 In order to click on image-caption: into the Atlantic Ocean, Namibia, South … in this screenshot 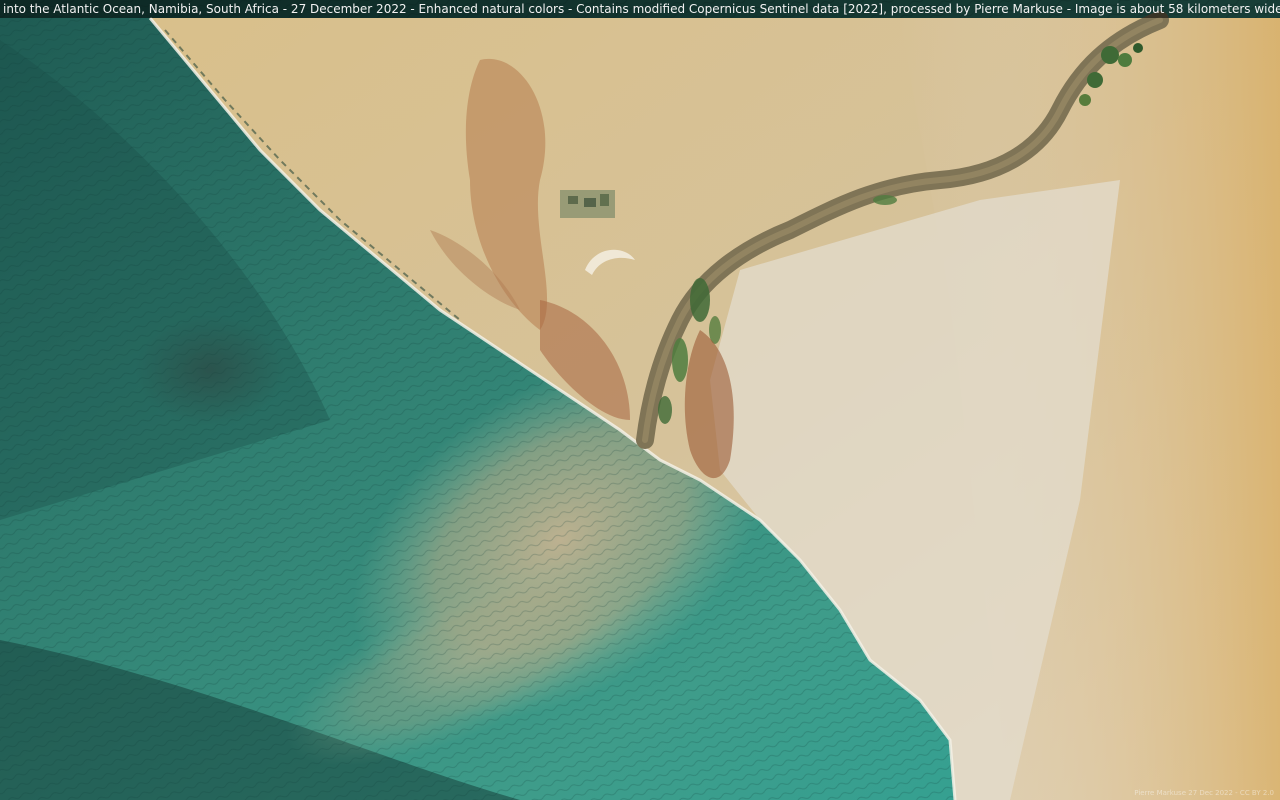, I will do `click(640, 9)`.